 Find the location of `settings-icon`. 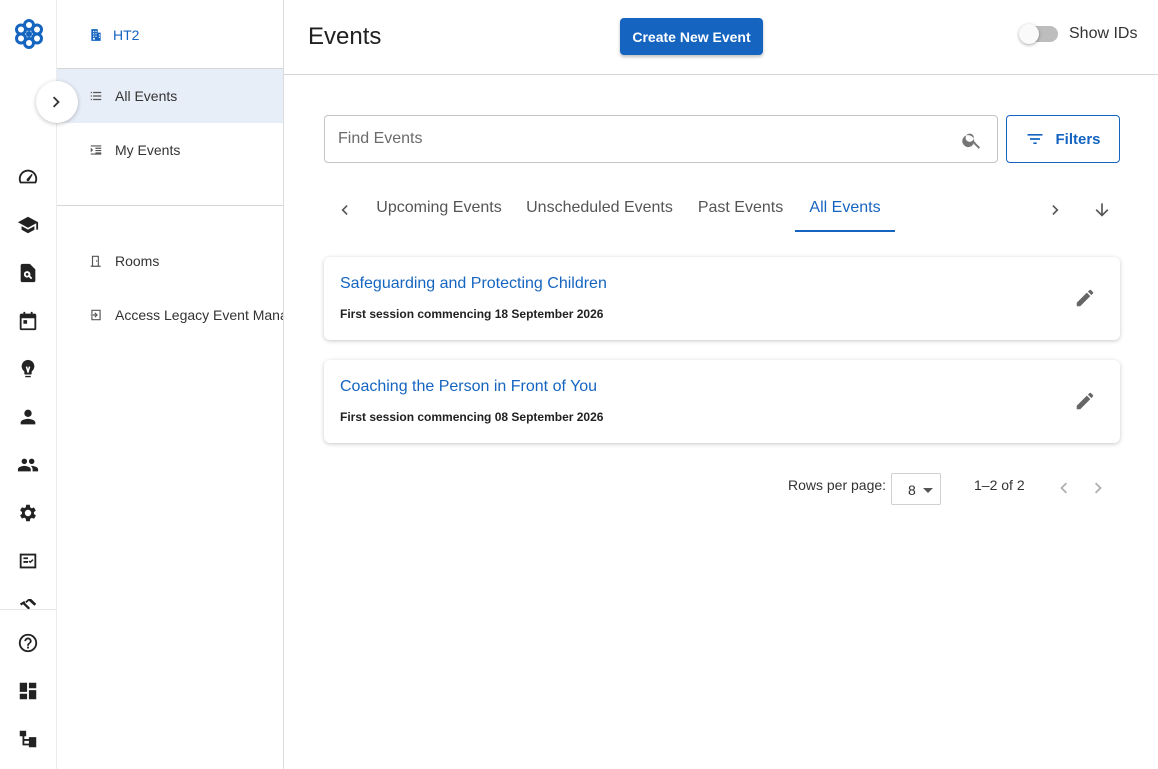

settings-icon is located at coordinates (28, 513).